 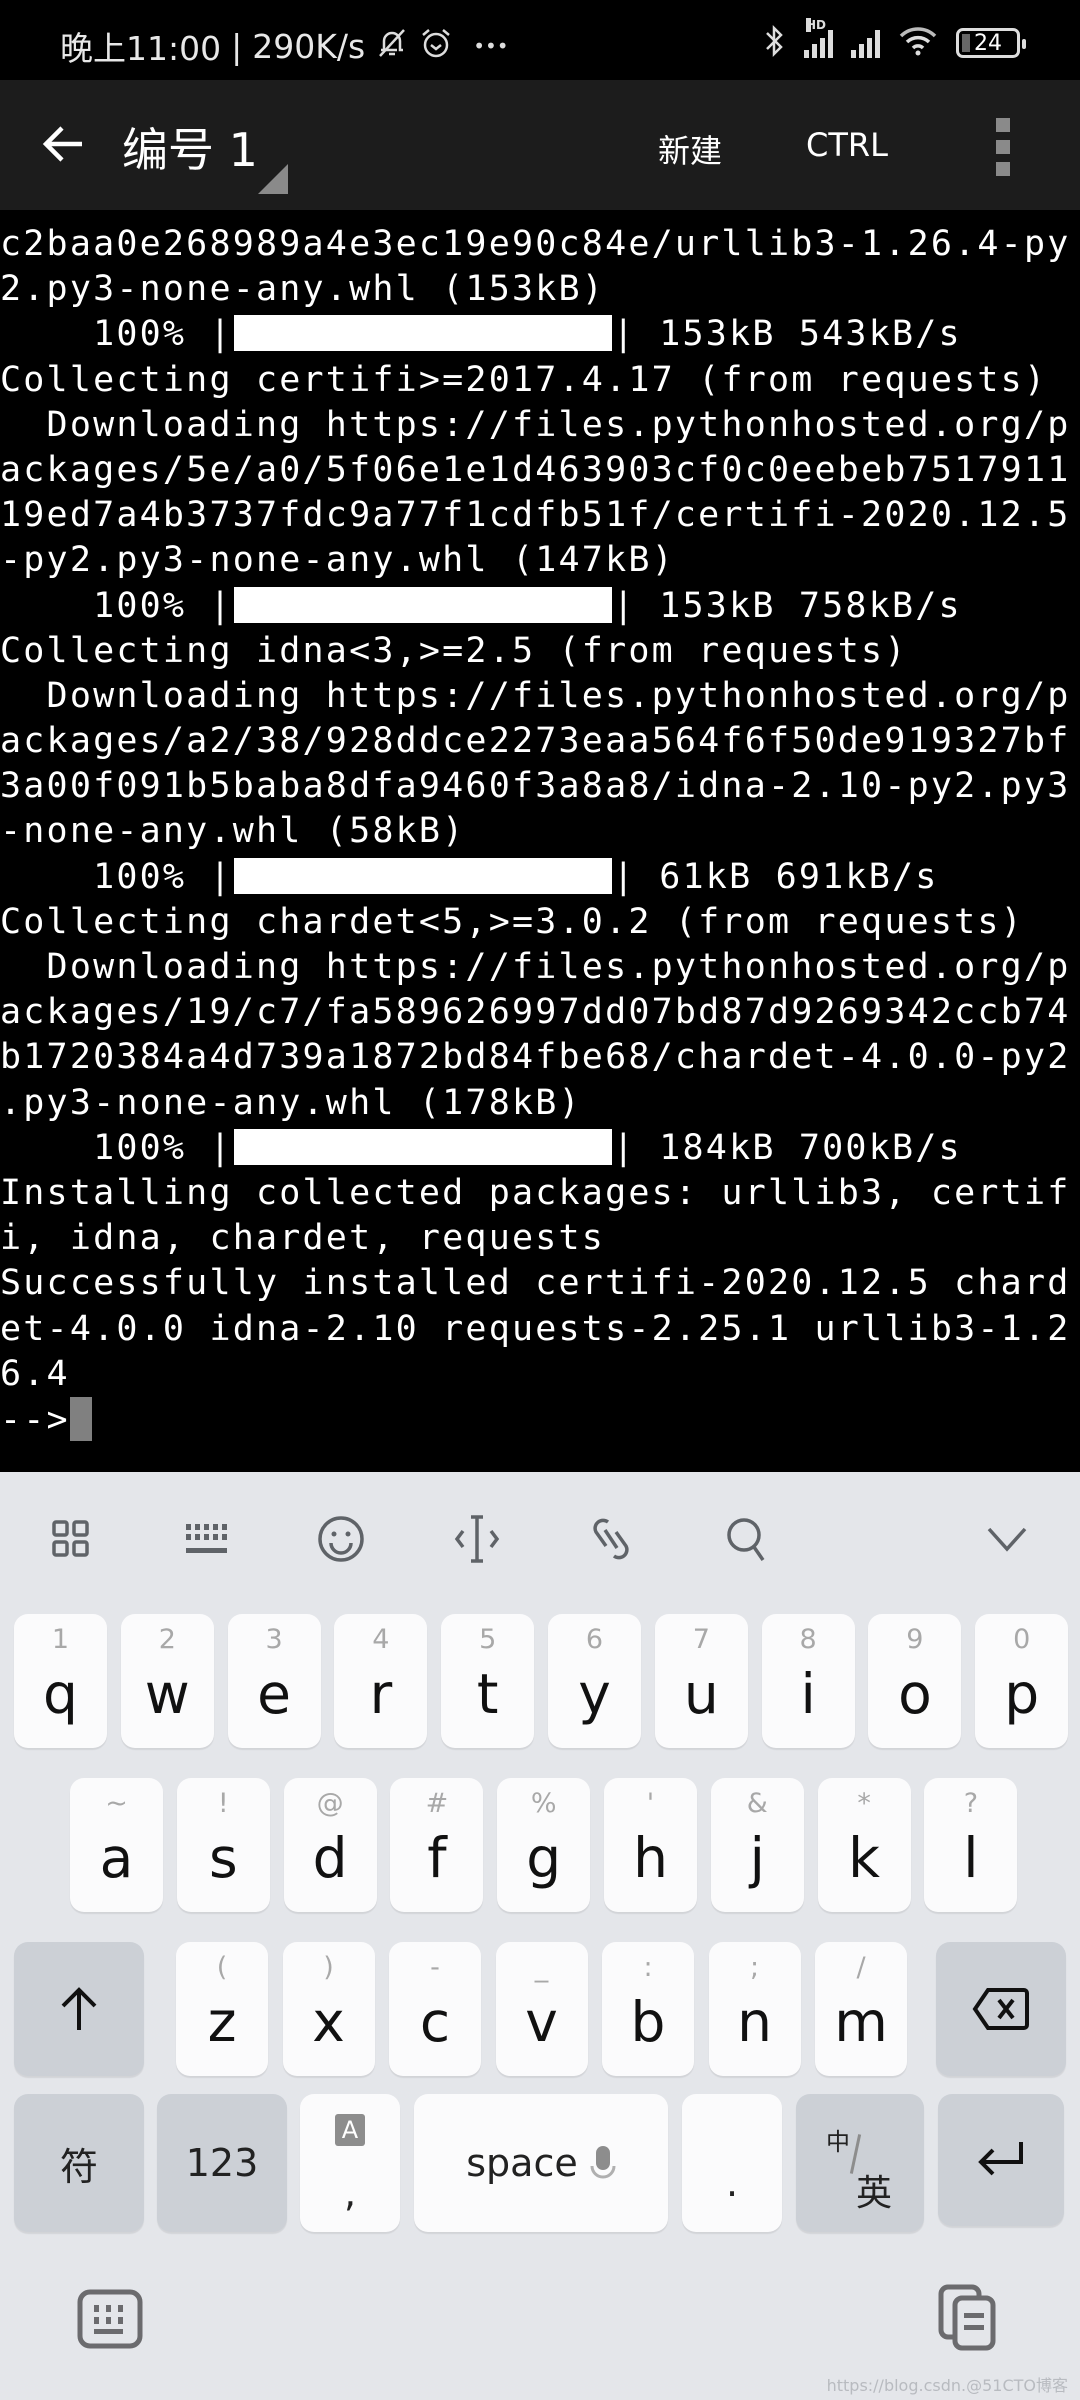 What do you see at coordinates (541, 2009) in the screenshot?
I see `key-v: _ v` at bounding box center [541, 2009].